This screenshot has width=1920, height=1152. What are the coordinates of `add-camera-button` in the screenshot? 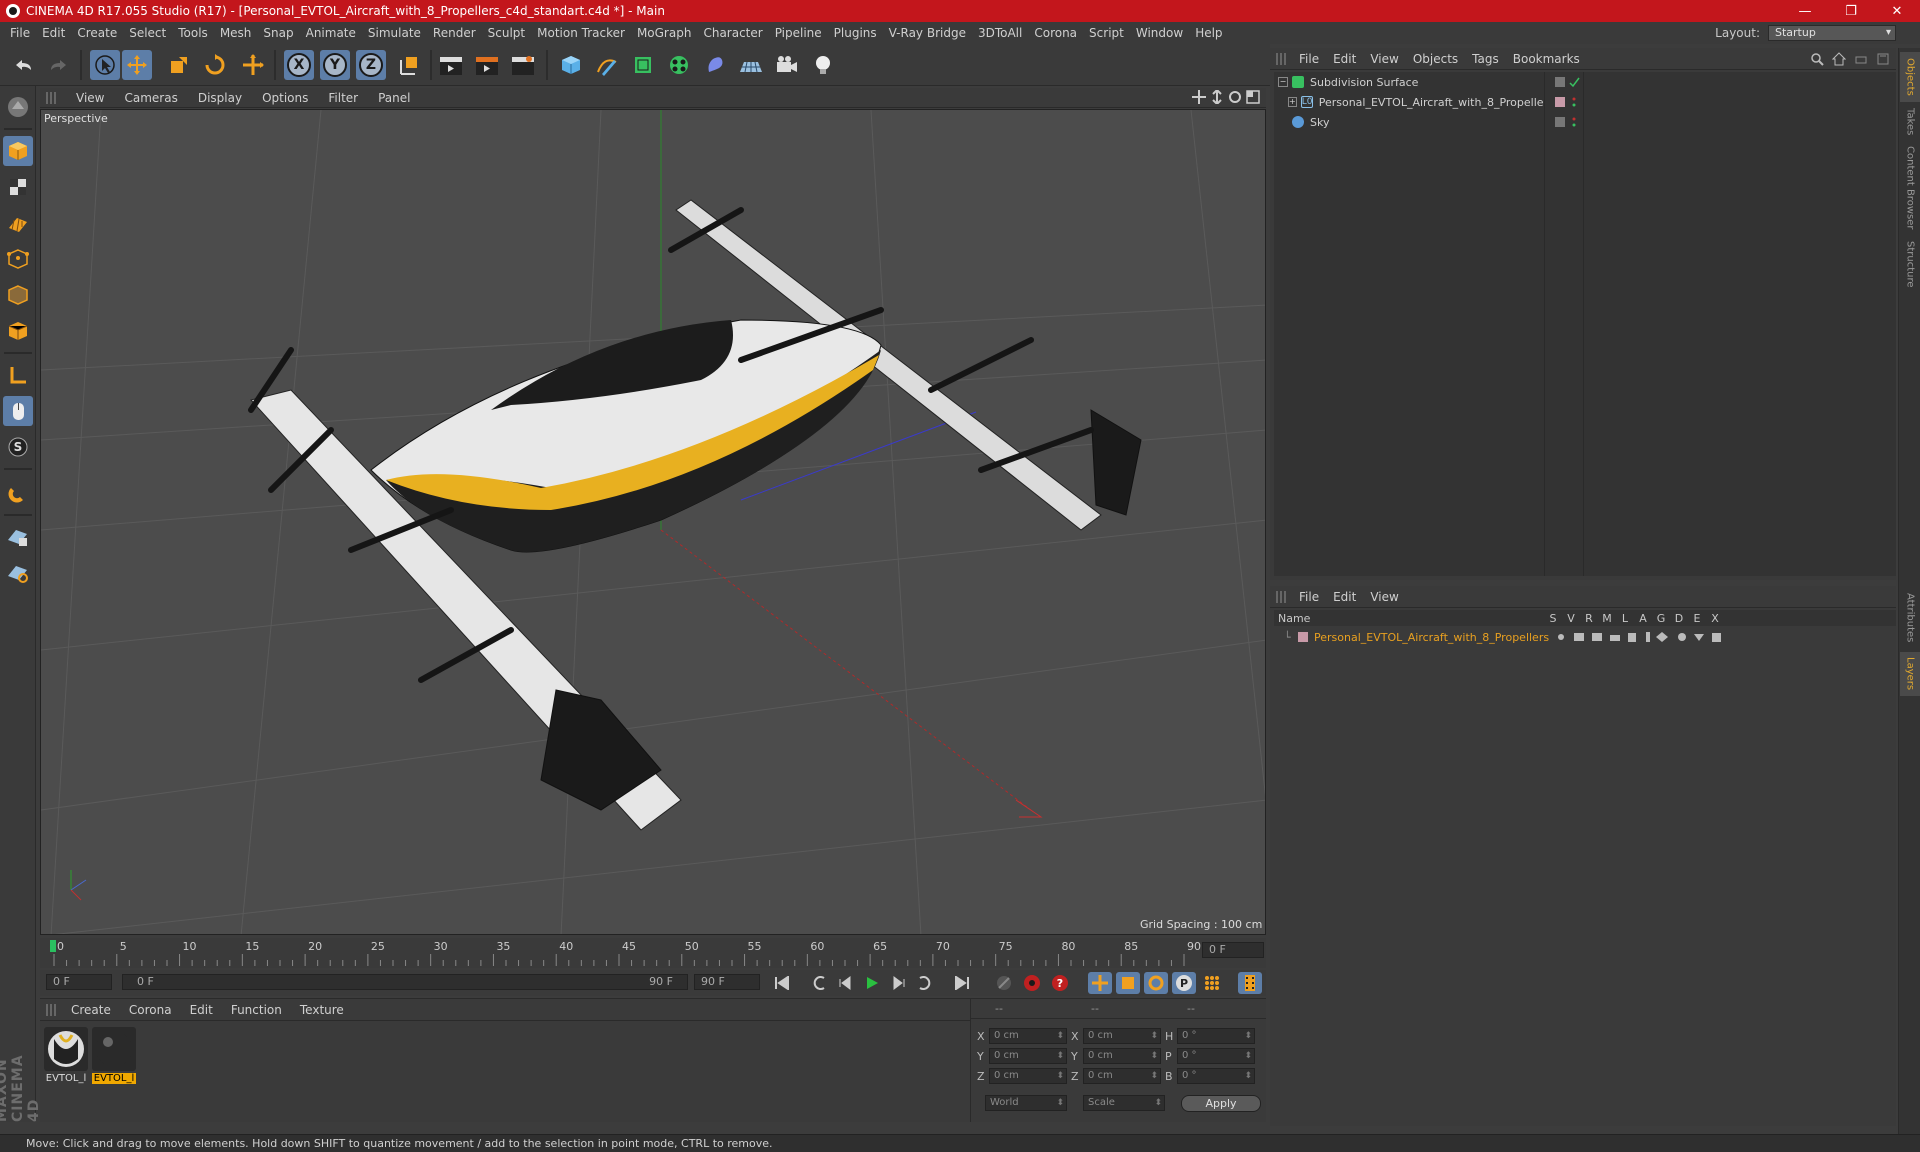 It's located at (787, 65).